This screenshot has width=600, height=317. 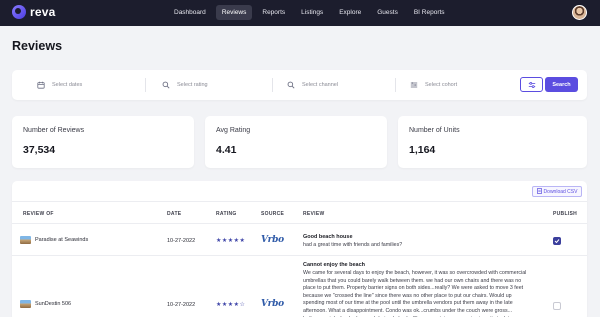 I want to click on stat-value: 4.41, so click(x=226, y=150).